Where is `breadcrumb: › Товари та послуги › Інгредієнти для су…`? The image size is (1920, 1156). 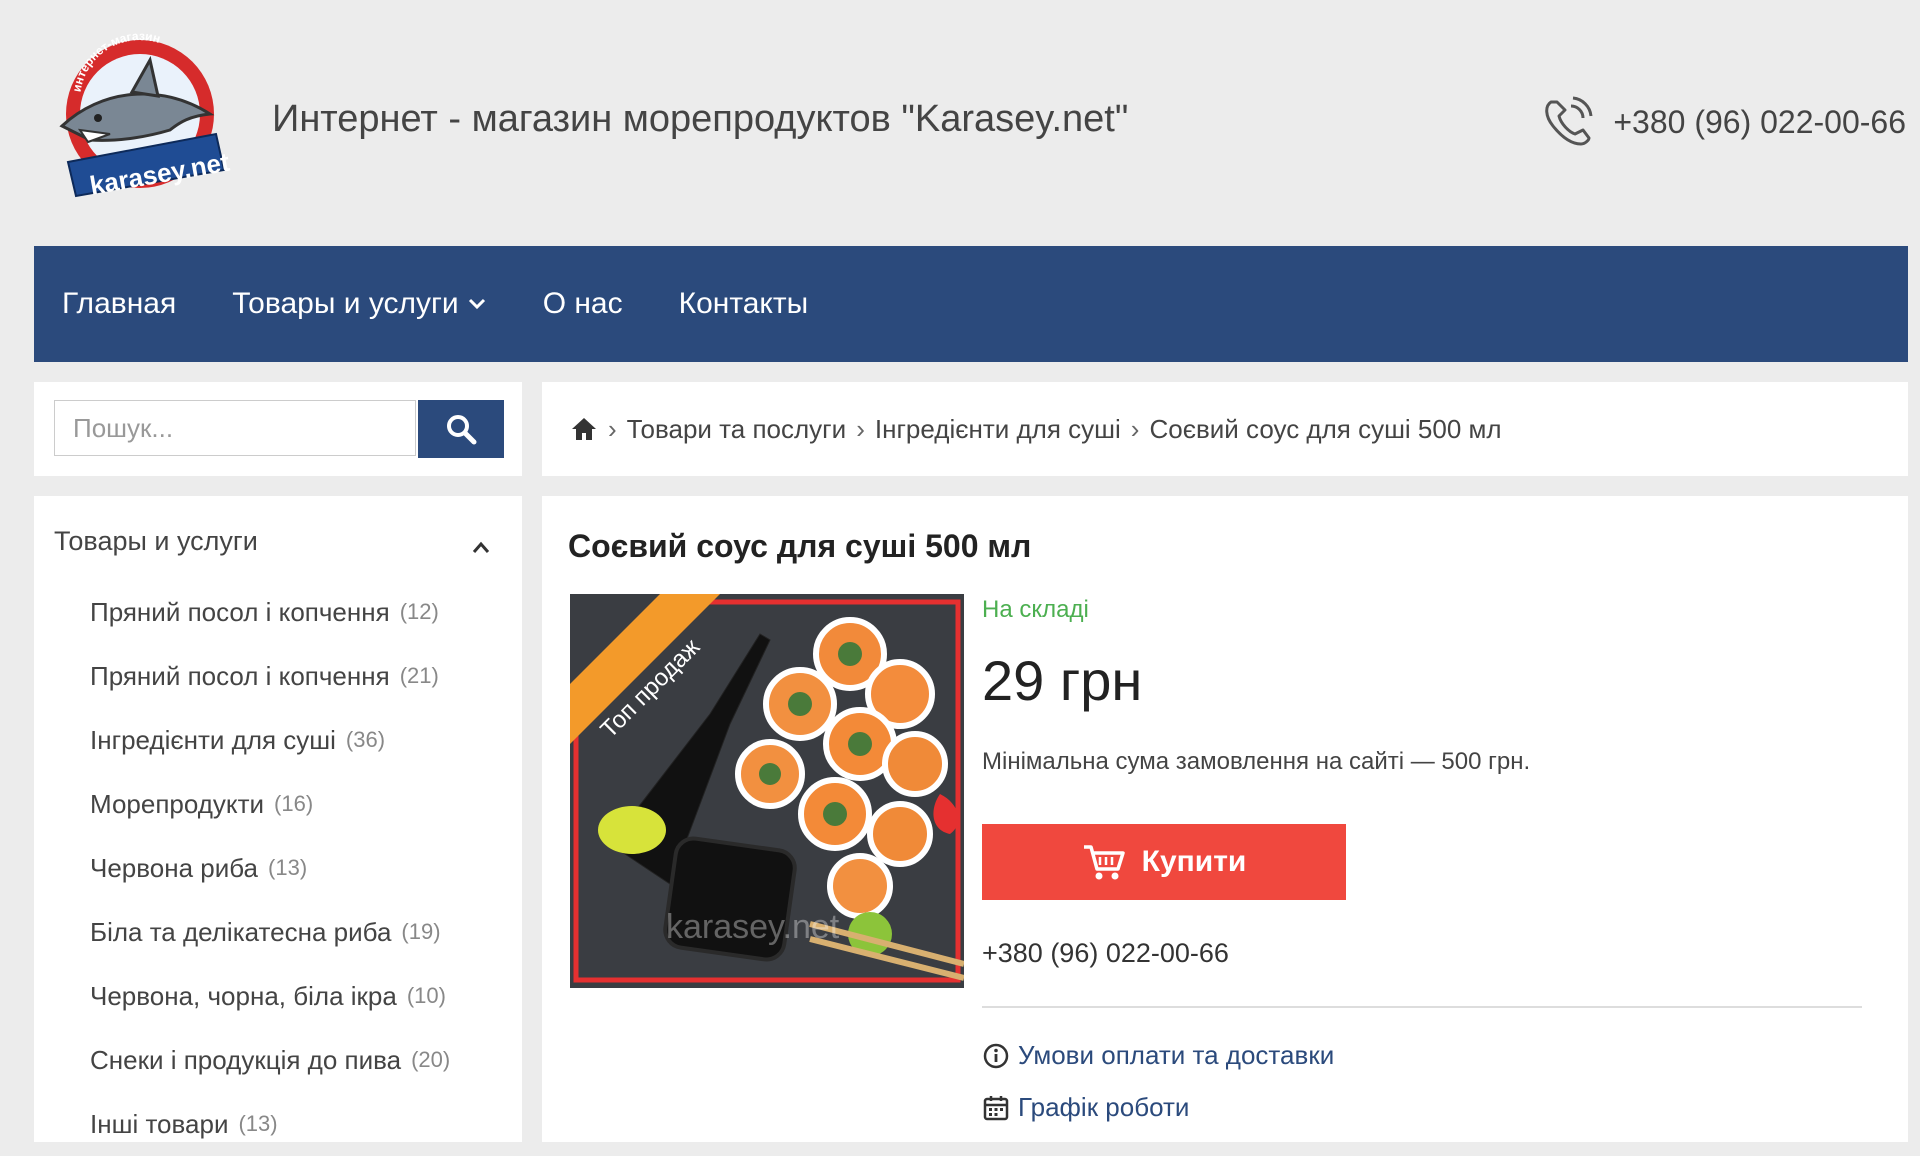 breadcrumb: › Товари та послуги › Інгредієнти для су… is located at coordinates (1225, 429).